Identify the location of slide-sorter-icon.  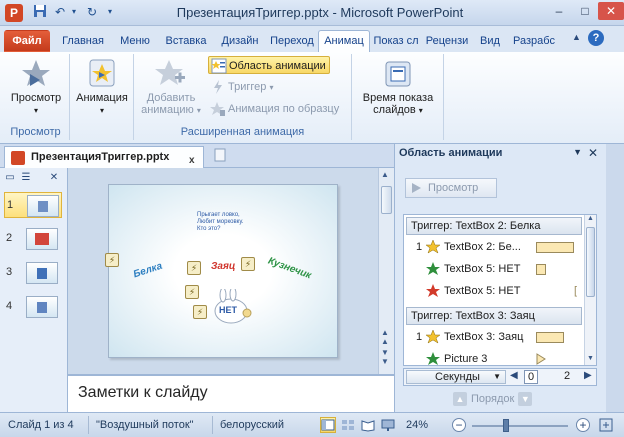
(348, 425).